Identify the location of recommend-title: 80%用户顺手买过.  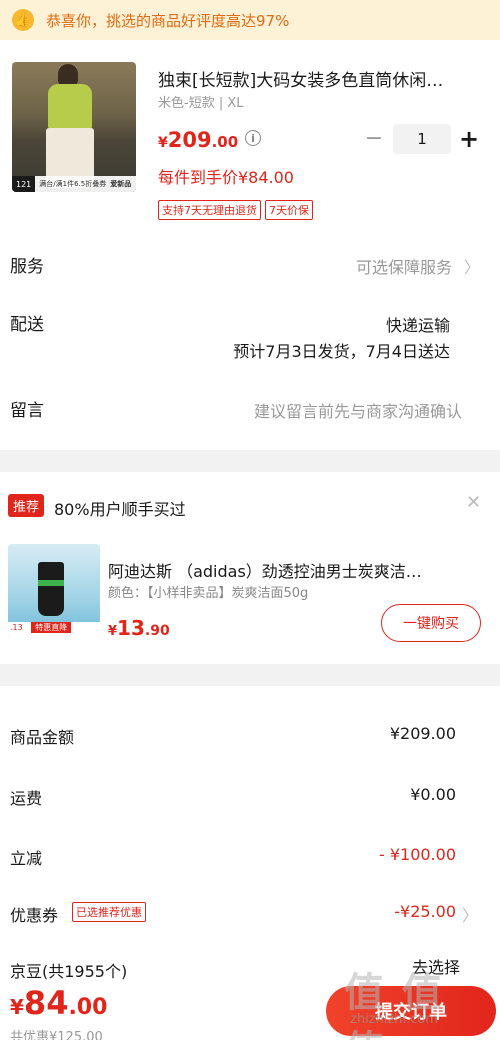
(120, 509).